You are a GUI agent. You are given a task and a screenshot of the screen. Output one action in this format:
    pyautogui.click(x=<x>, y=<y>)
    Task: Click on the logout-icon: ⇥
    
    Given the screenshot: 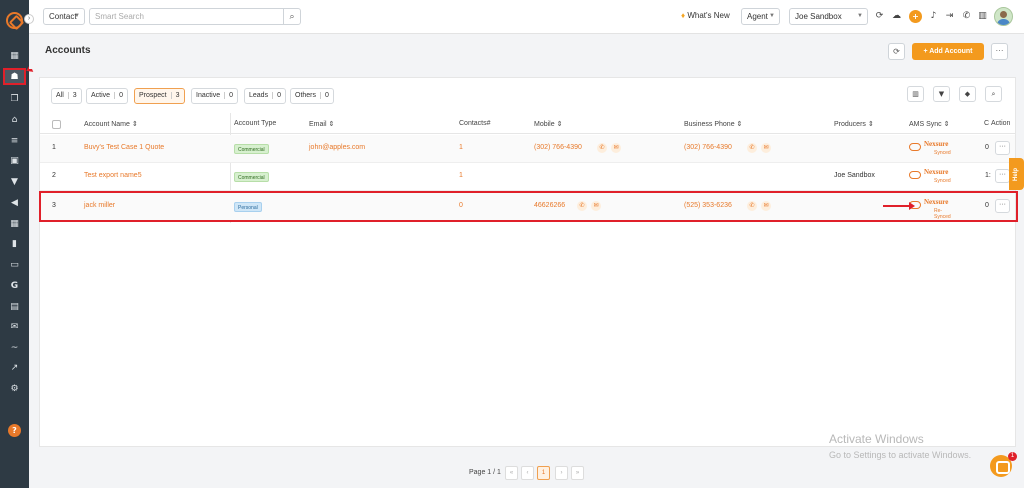 What is the action you would take?
    pyautogui.click(x=949, y=16)
    